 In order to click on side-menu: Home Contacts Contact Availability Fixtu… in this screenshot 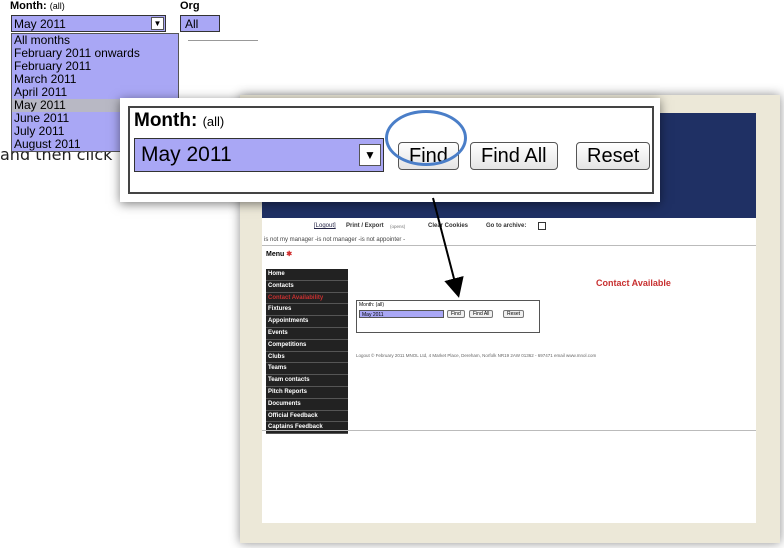, I will do `click(307, 352)`.